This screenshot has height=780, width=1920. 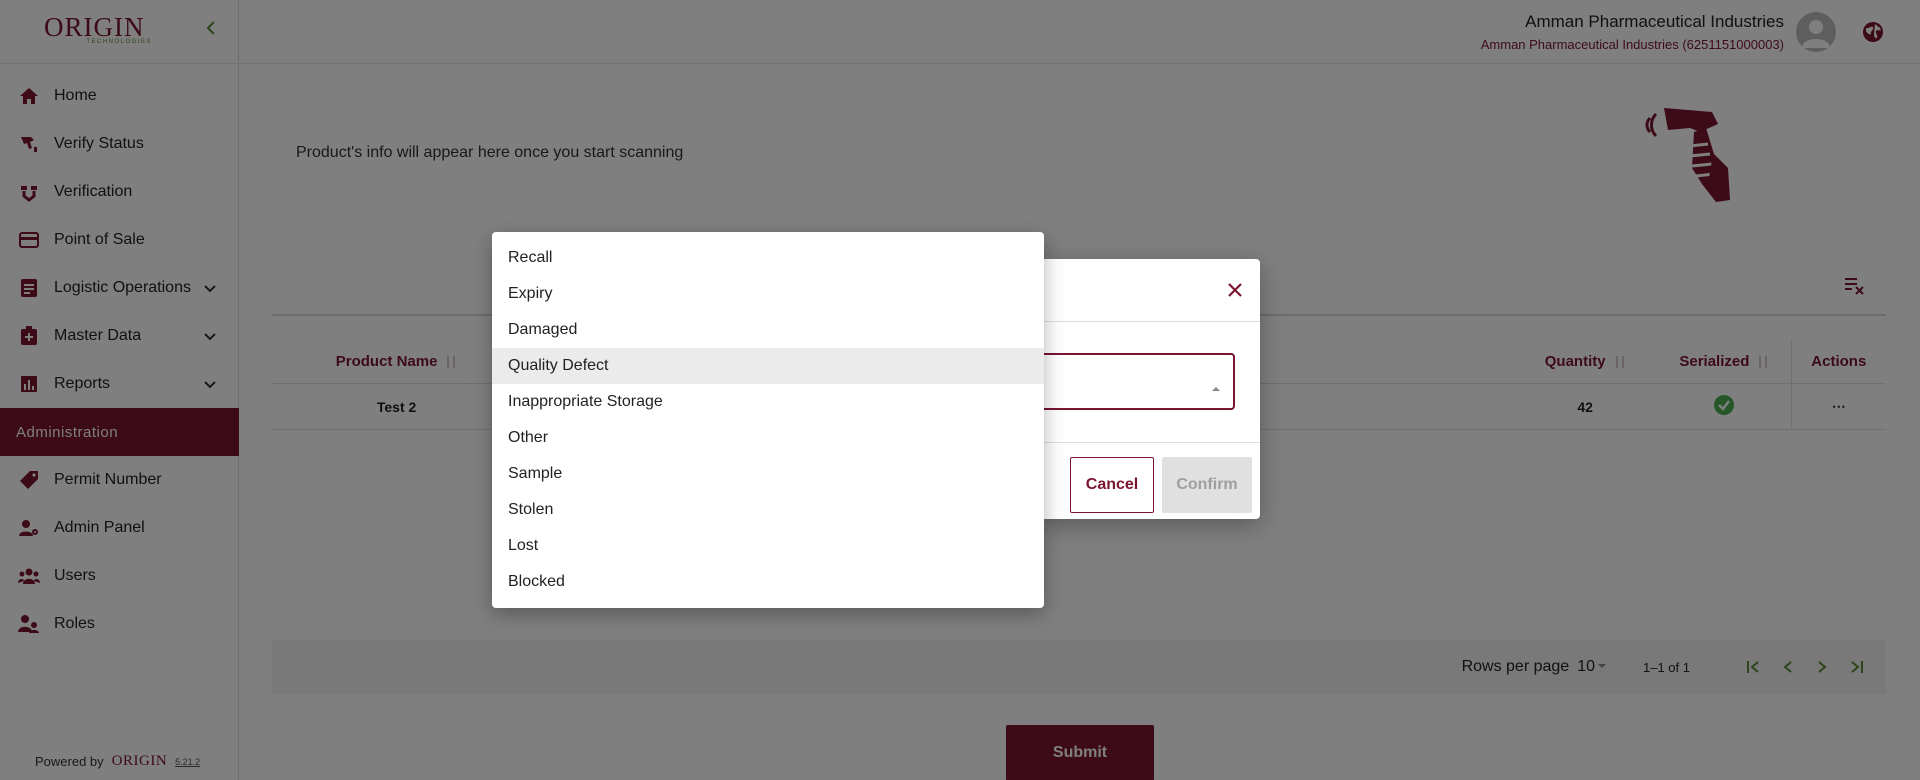 I want to click on dropdown-option-blocked: Blocked, so click(x=768, y=582).